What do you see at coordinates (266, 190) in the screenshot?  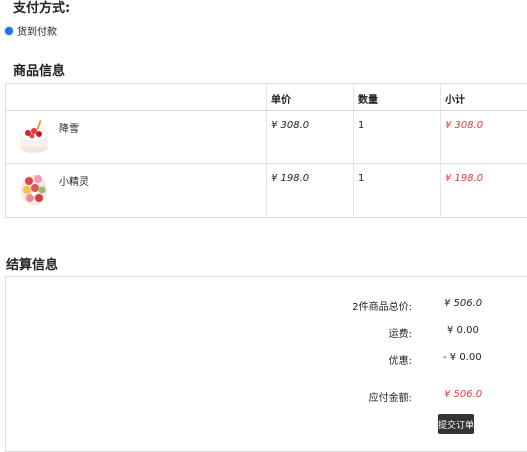 I see `table-row: 小精灵 ¥ 198.0 1 ¥ 198.0` at bounding box center [266, 190].